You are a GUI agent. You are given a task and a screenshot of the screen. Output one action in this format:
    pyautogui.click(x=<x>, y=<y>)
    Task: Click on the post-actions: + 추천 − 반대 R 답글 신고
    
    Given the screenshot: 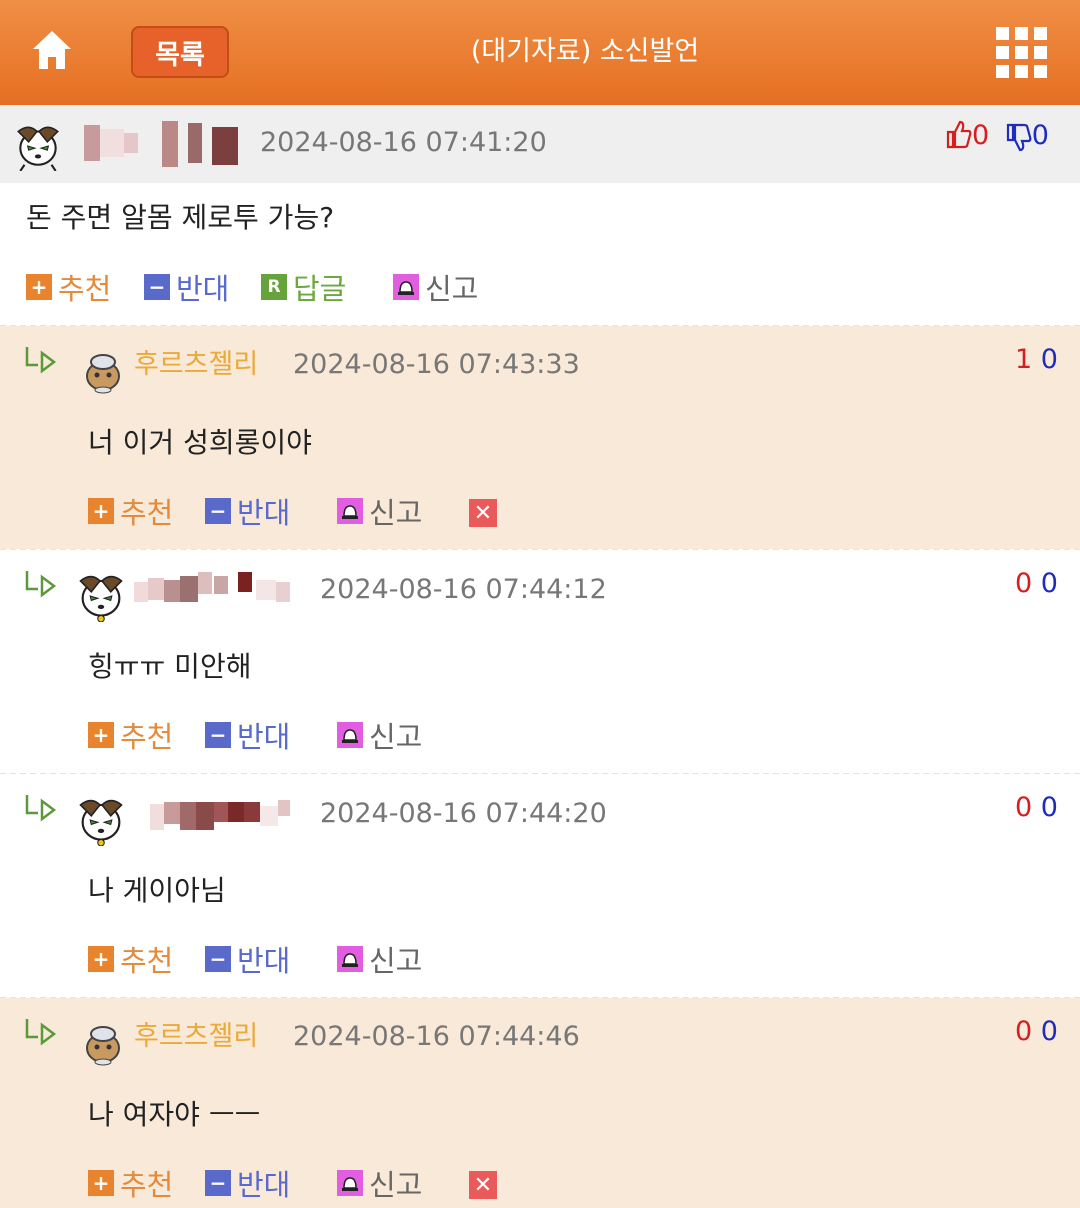 What is the action you would take?
    pyautogui.click(x=266, y=287)
    